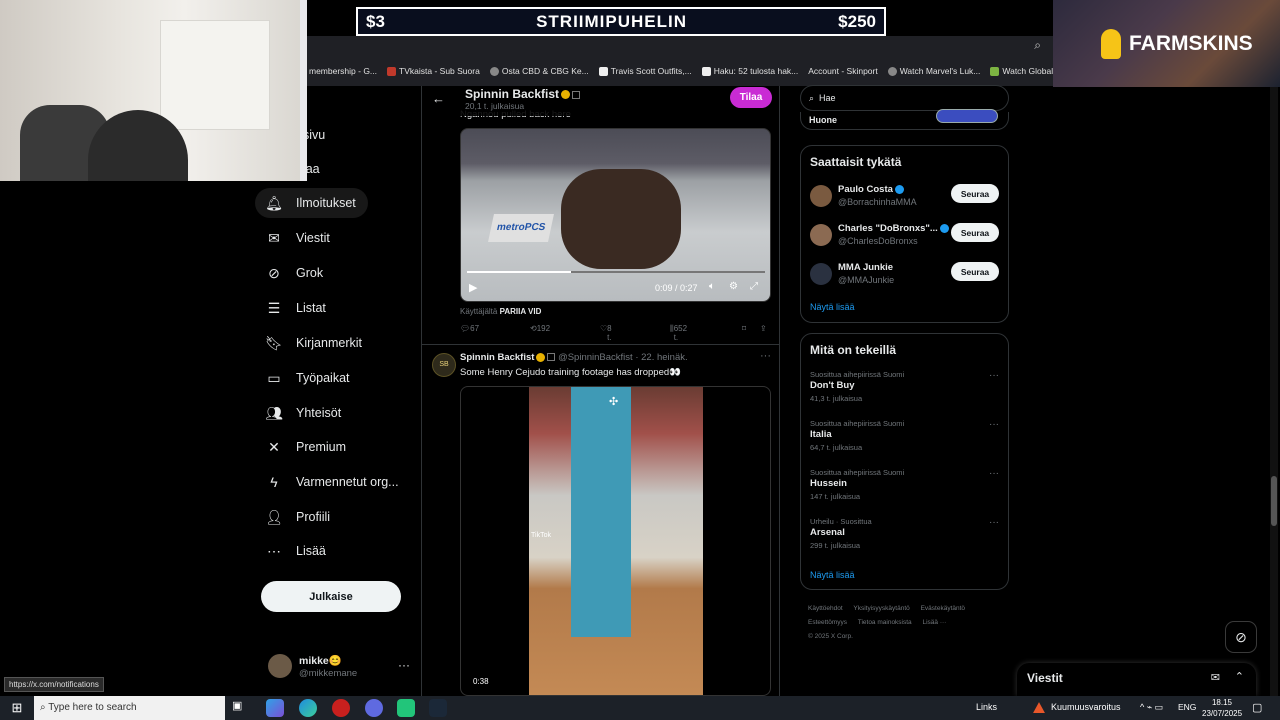 This screenshot has width=1280, height=720. I want to click on weather-widget: Kuumuusvaroitus, so click(1077, 708).